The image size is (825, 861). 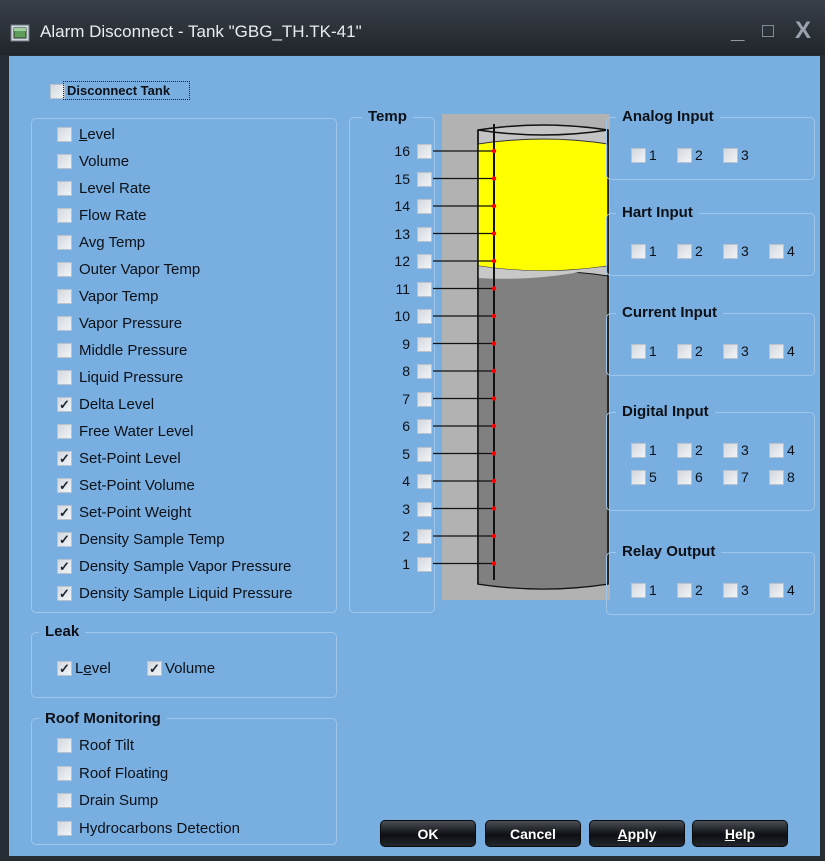 I want to click on relay-output-title: Relay Output, so click(x=669, y=552).